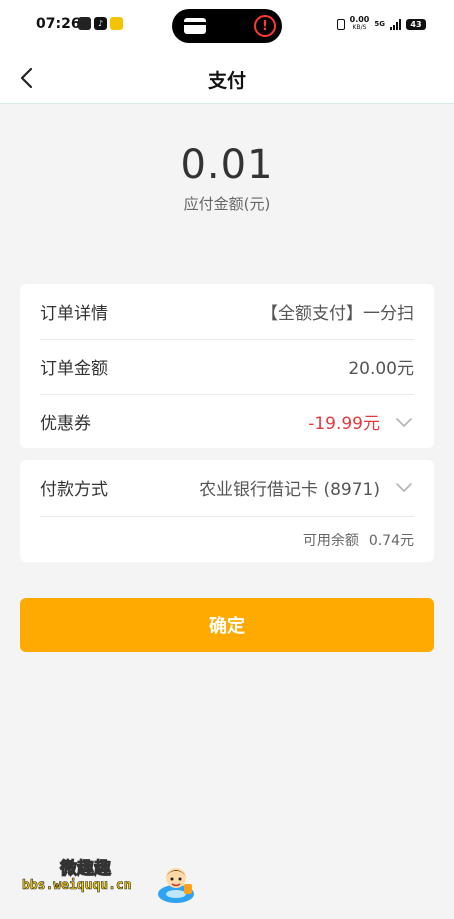 This screenshot has height=919, width=454. What do you see at coordinates (227, 625) in the screenshot?
I see `confirm-button: 确定` at bounding box center [227, 625].